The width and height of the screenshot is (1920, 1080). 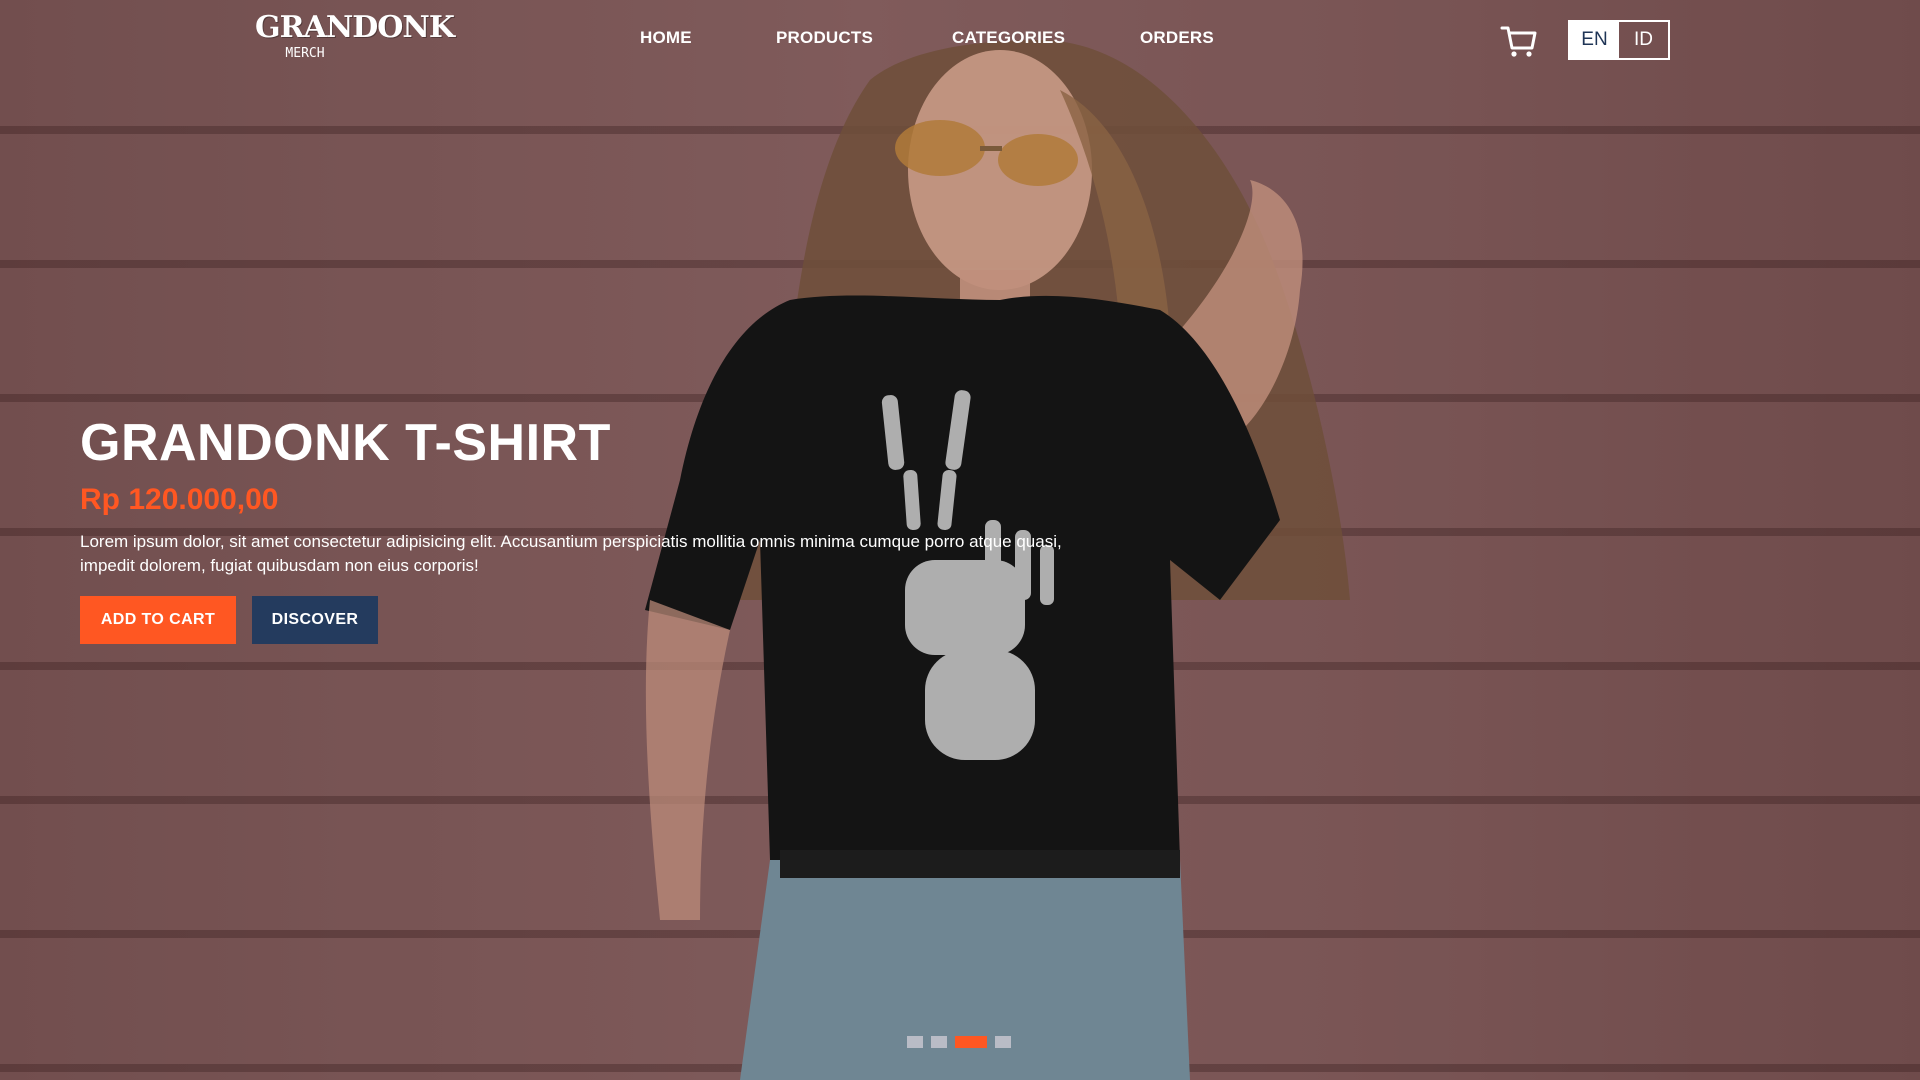 I want to click on language-switcher: EN ID, so click(x=1619, y=40).